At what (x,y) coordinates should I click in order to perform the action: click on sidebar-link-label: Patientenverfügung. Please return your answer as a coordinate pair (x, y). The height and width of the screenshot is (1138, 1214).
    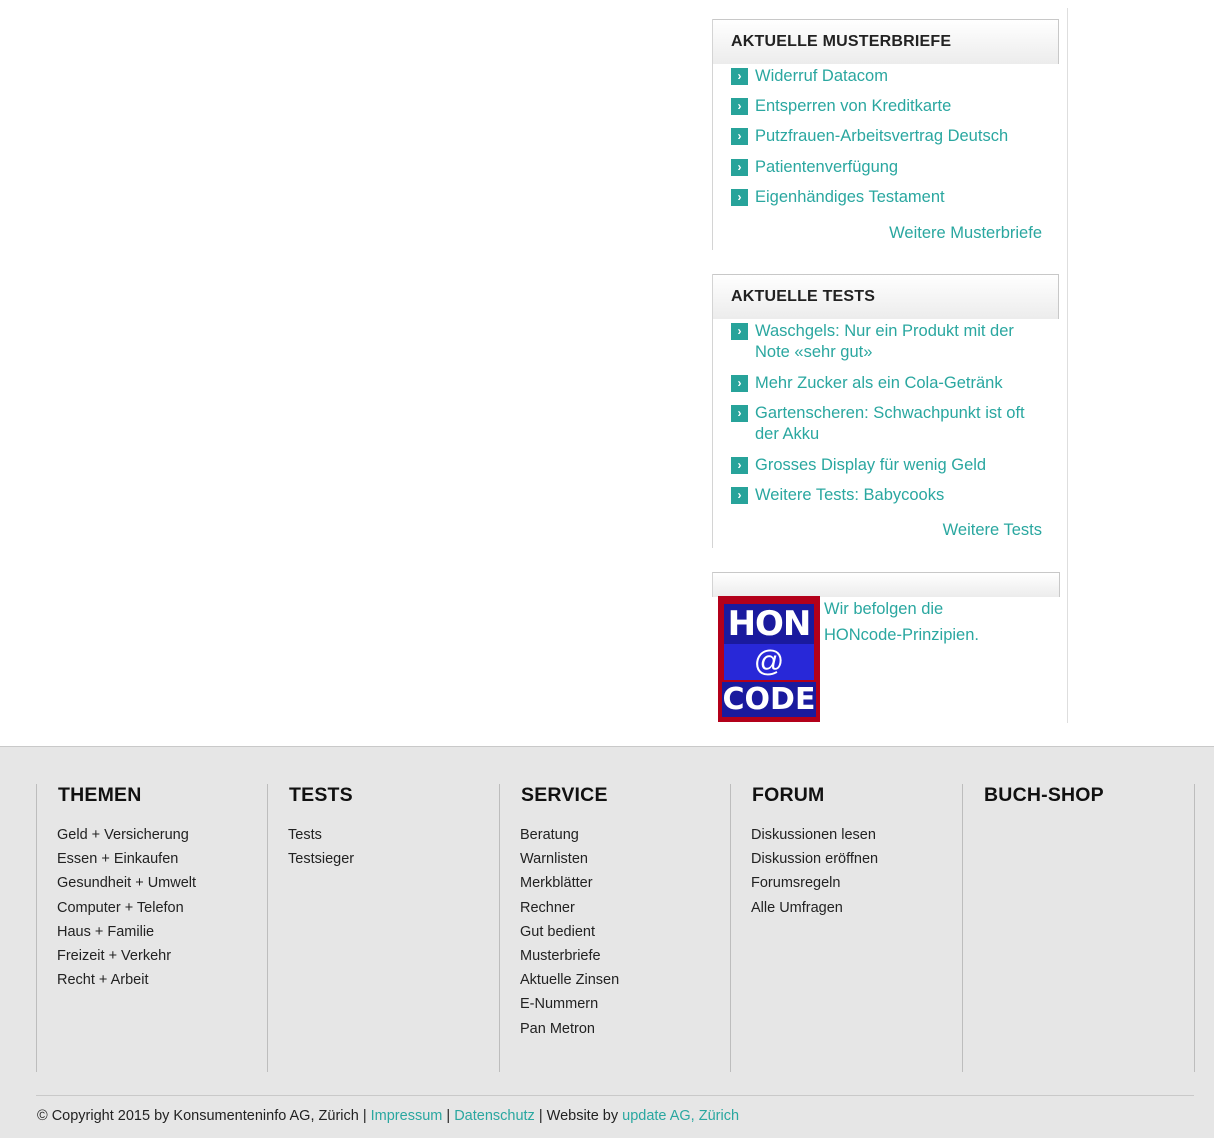
    Looking at the image, I should click on (827, 167).